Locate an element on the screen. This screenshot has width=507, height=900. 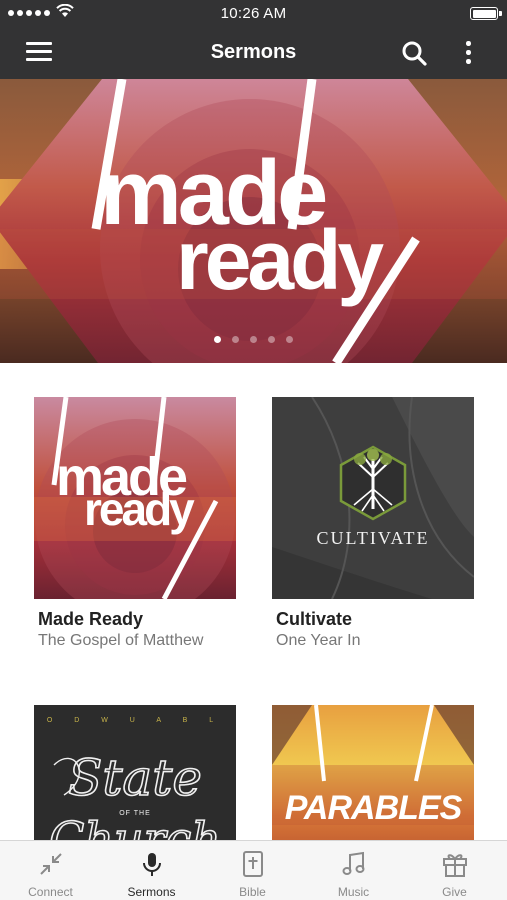
arrows-collapse-icon is located at coordinates (51, 864).